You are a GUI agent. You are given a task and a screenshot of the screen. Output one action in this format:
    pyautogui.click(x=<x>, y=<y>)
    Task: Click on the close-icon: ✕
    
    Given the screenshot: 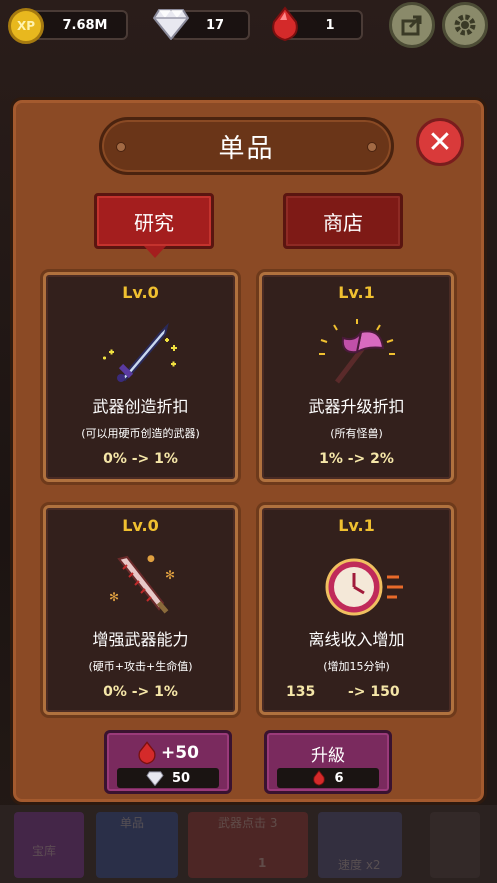 What is the action you would take?
    pyautogui.click(x=440, y=142)
    